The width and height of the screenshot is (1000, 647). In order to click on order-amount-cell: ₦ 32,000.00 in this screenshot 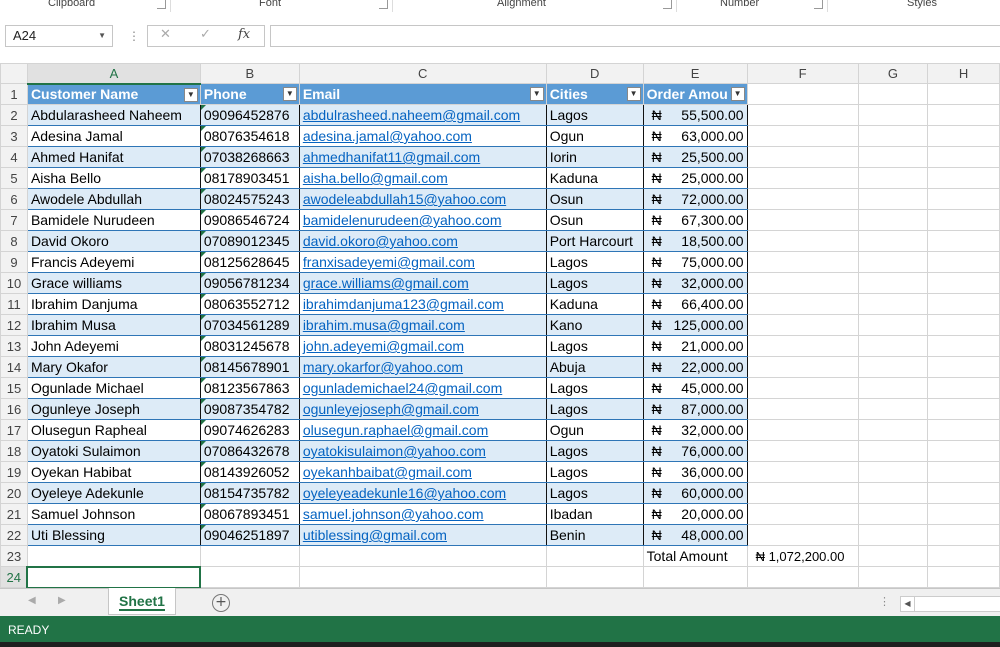, I will do `click(695, 283)`.